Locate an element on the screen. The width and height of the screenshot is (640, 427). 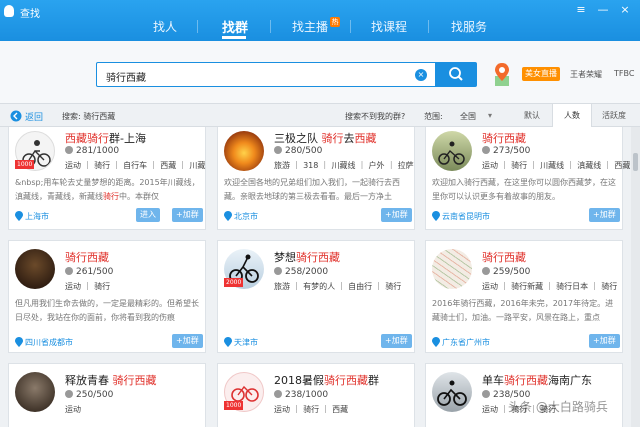
group-location: 上海市 is located at coordinates (37, 216).